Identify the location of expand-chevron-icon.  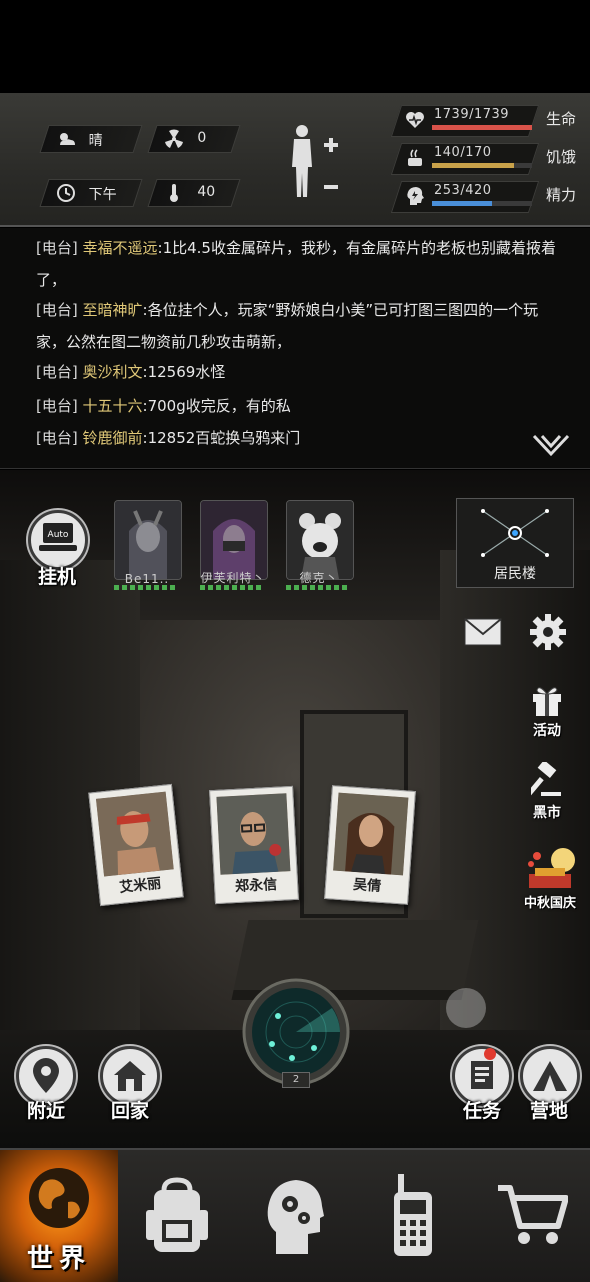
(551, 446).